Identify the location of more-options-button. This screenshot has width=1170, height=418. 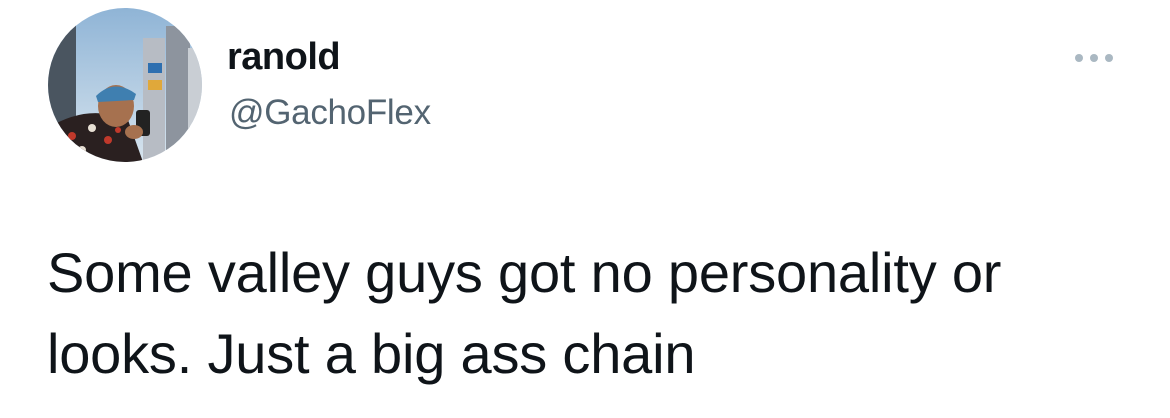
(1094, 58).